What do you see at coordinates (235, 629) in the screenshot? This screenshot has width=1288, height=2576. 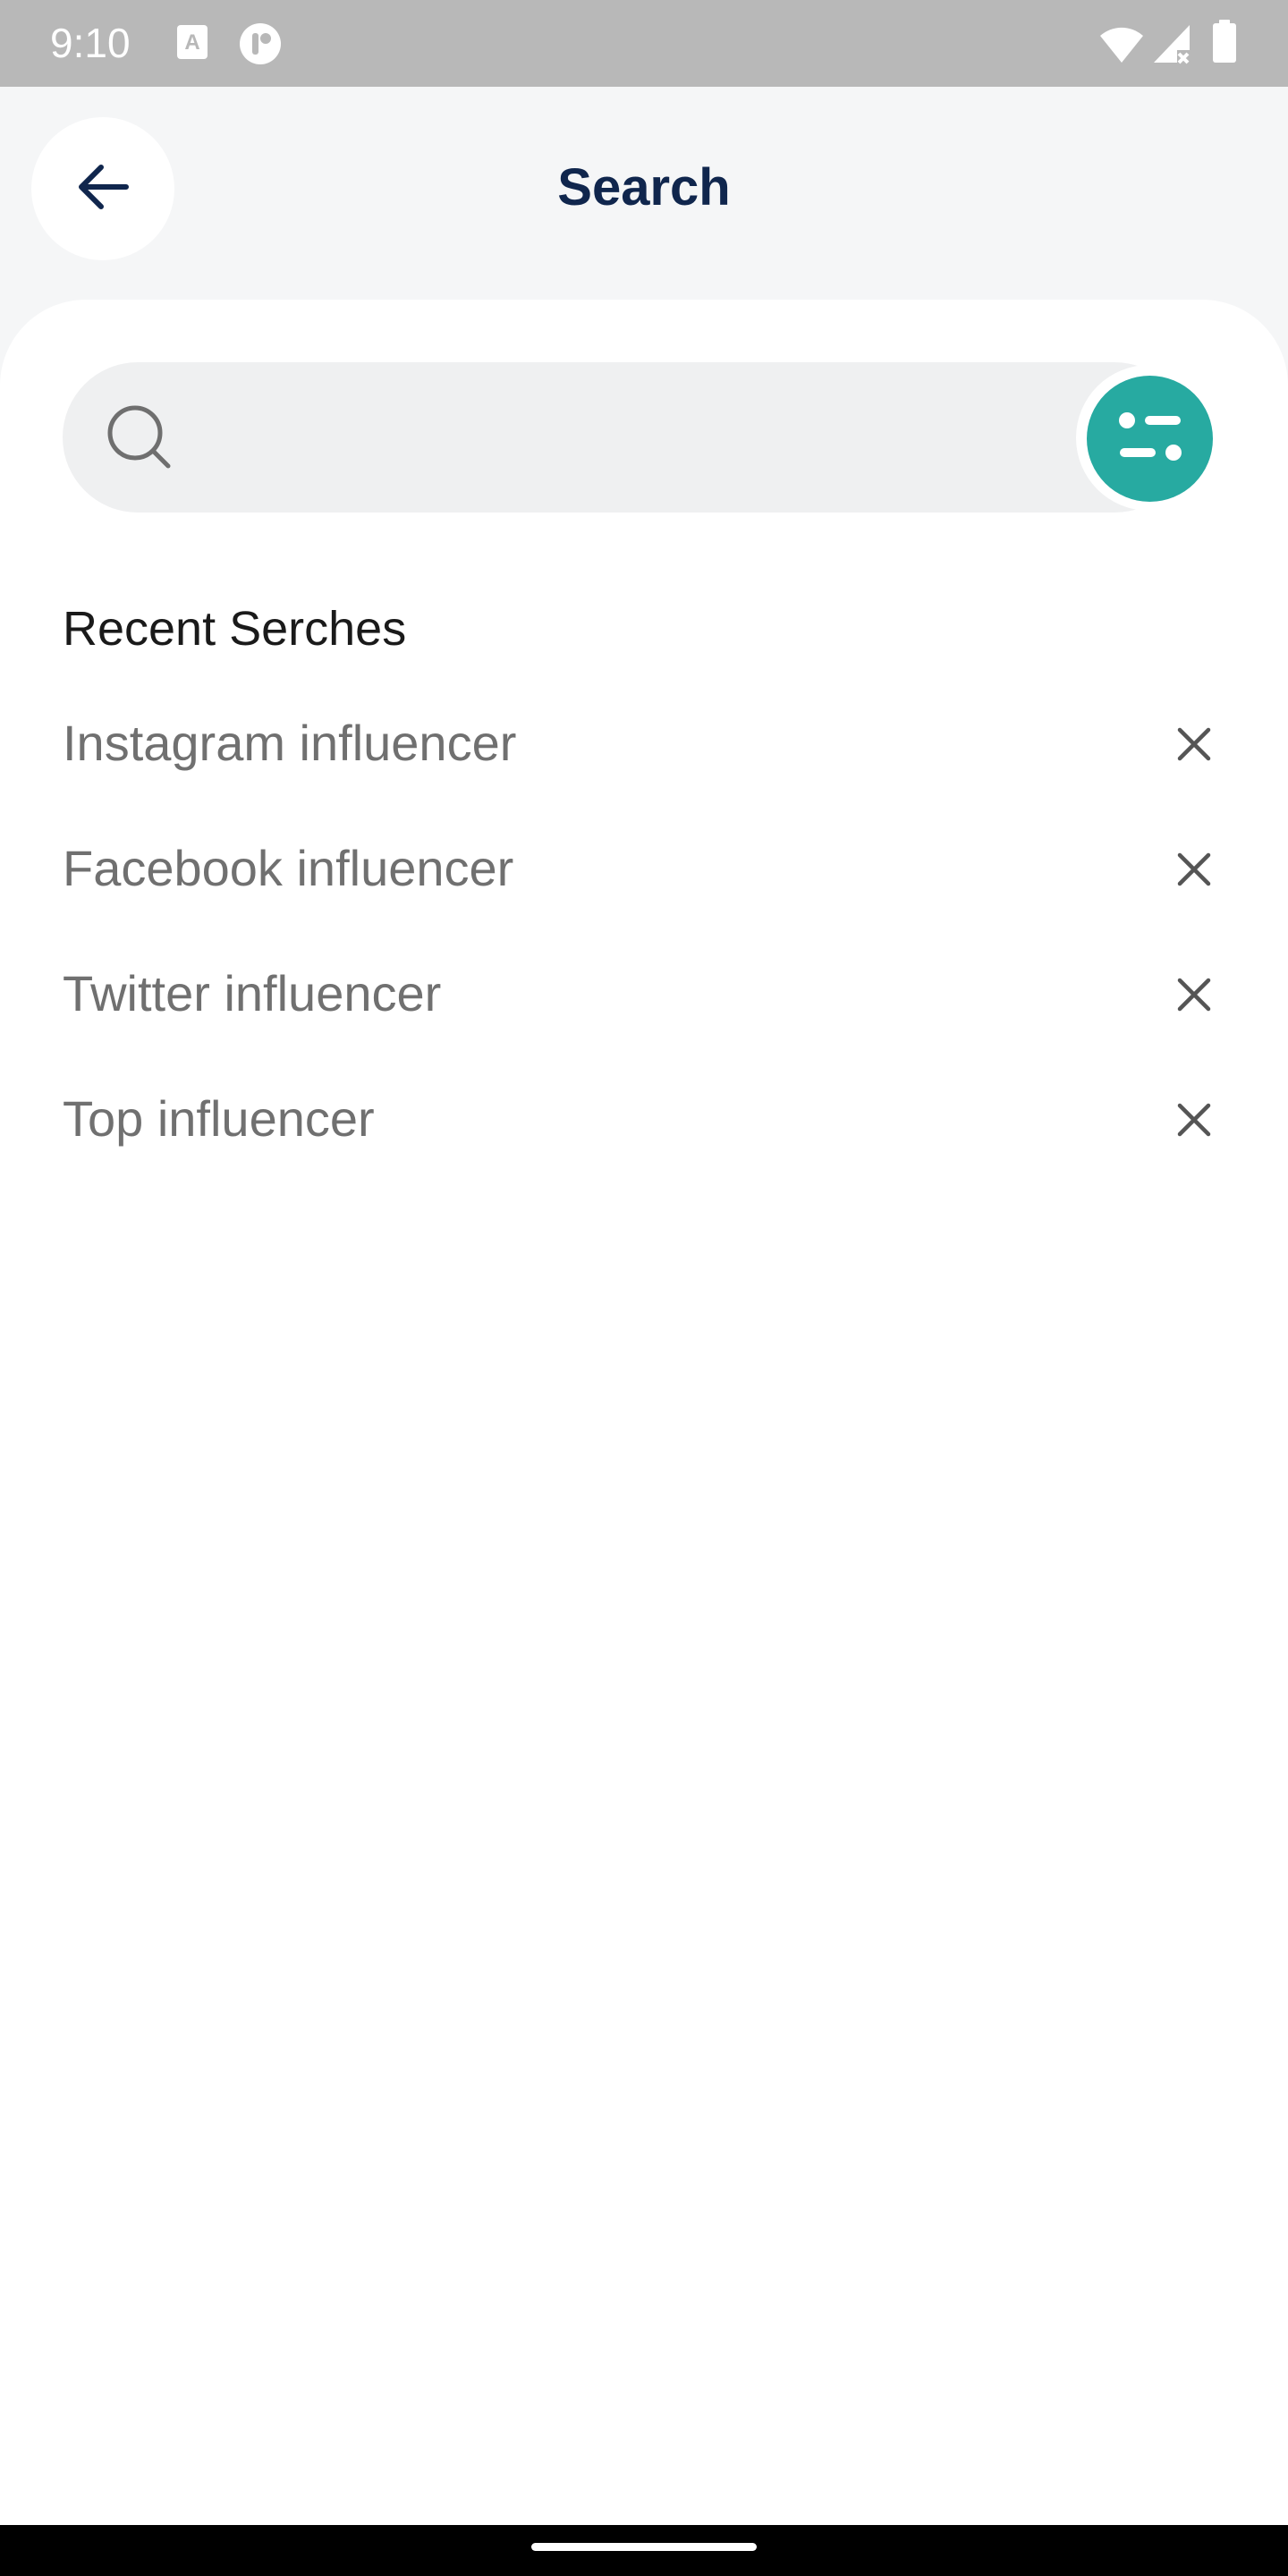 I see `recent-searches-heading: Recent Serches` at bounding box center [235, 629].